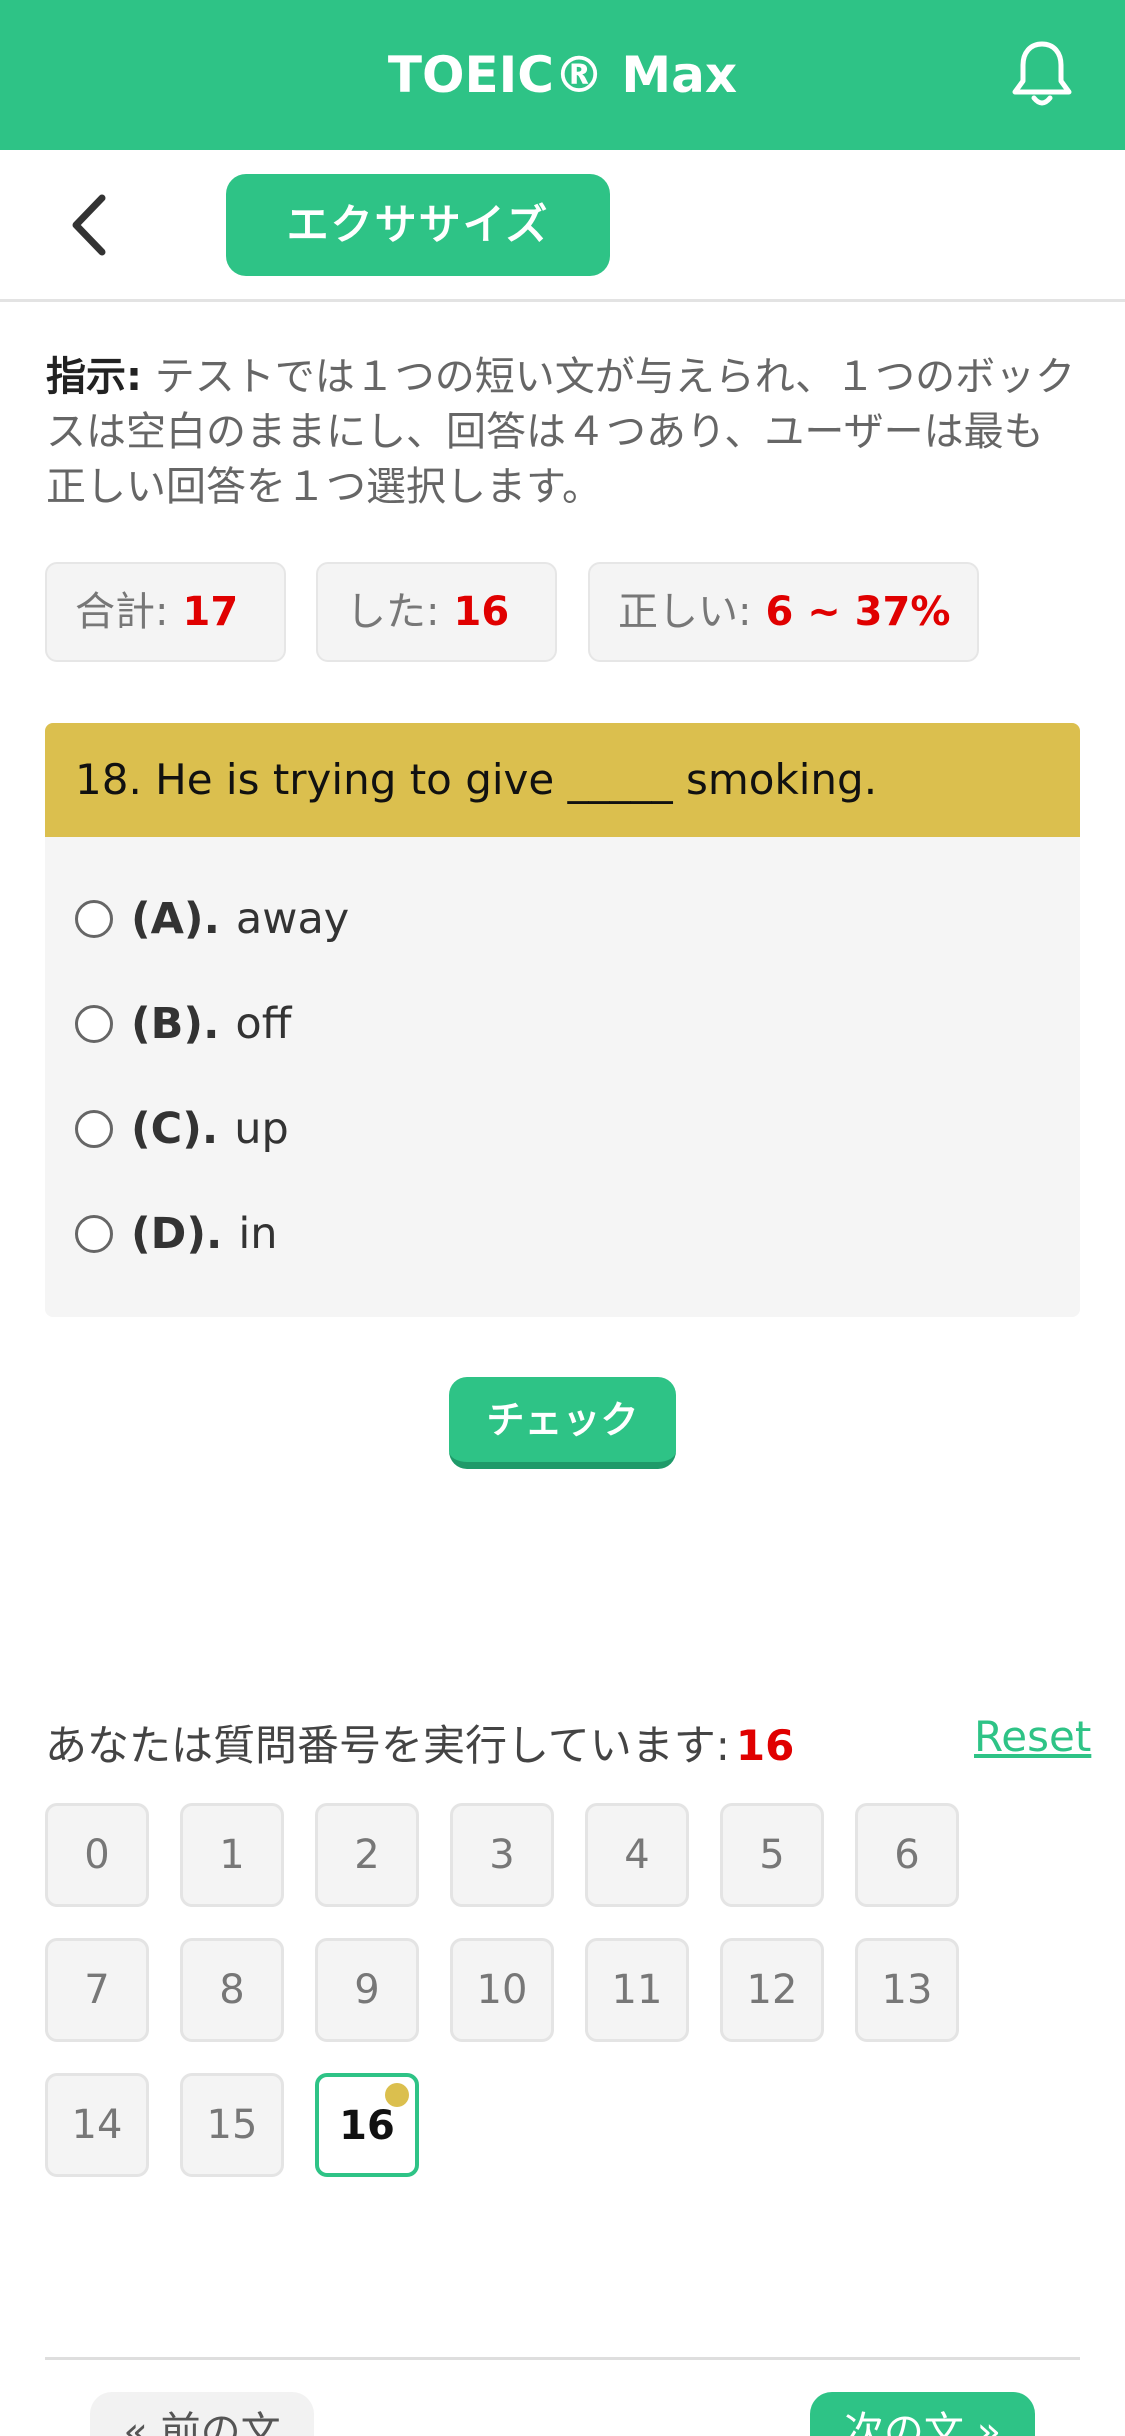  What do you see at coordinates (685, 612) in the screenshot?
I see `stat-correct-label: 正しい:` at bounding box center [685, 612].